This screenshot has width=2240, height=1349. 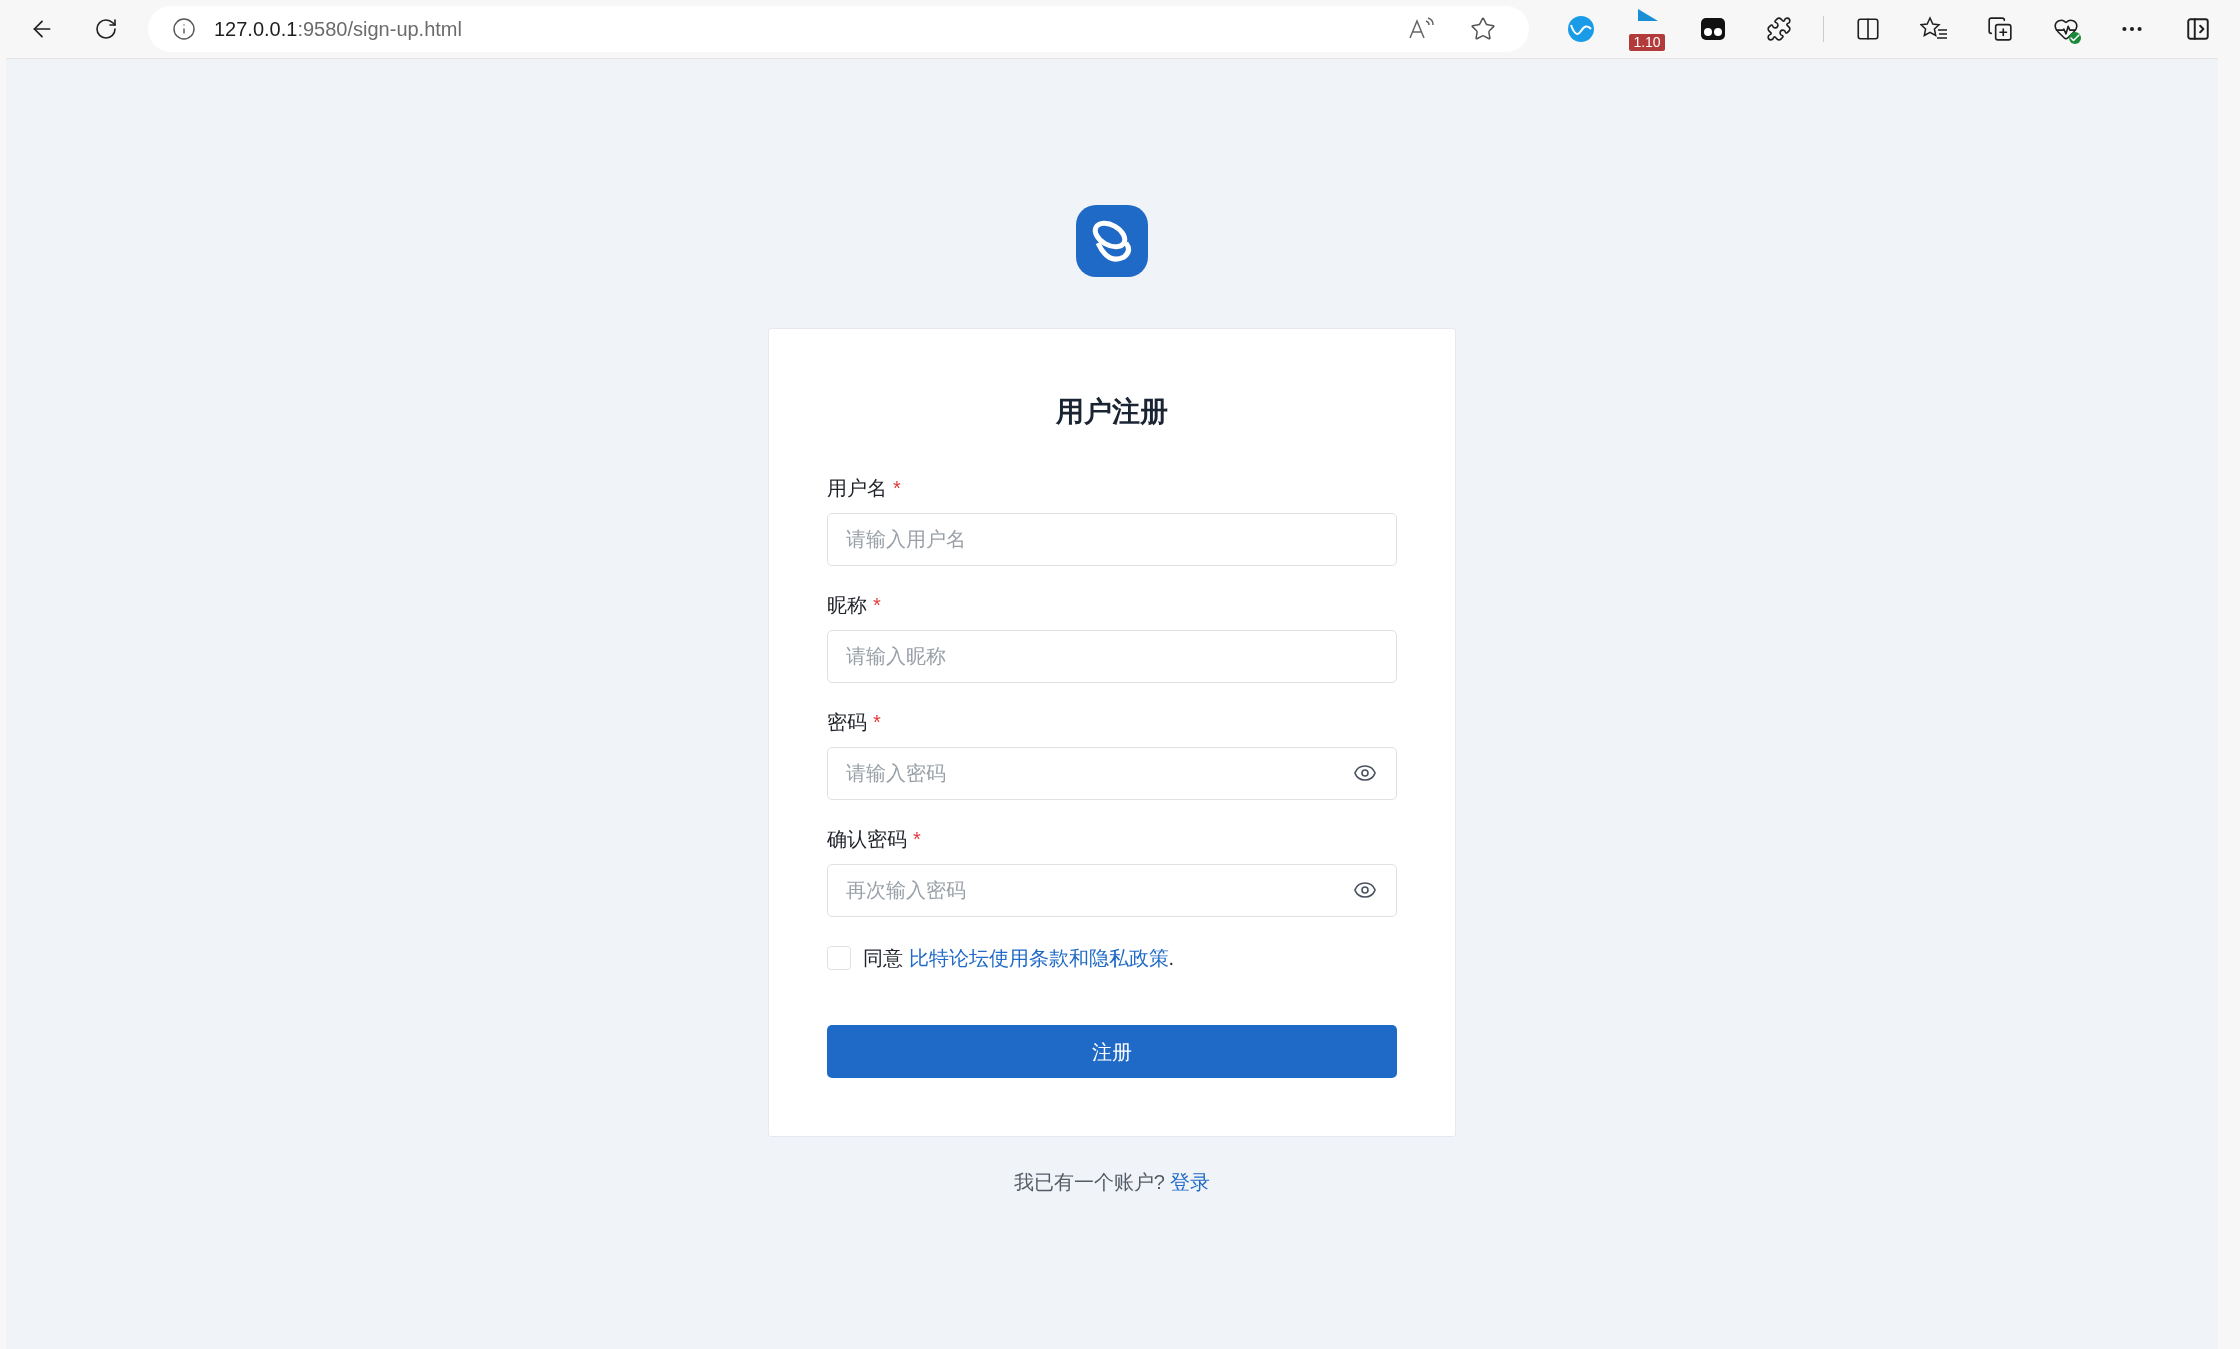 What do you see at coordinates (838, 29) in the screenshot?
I see `address-bar: 127.0.0.1:9580/sign-up.html` at bounding box center [838, 29].